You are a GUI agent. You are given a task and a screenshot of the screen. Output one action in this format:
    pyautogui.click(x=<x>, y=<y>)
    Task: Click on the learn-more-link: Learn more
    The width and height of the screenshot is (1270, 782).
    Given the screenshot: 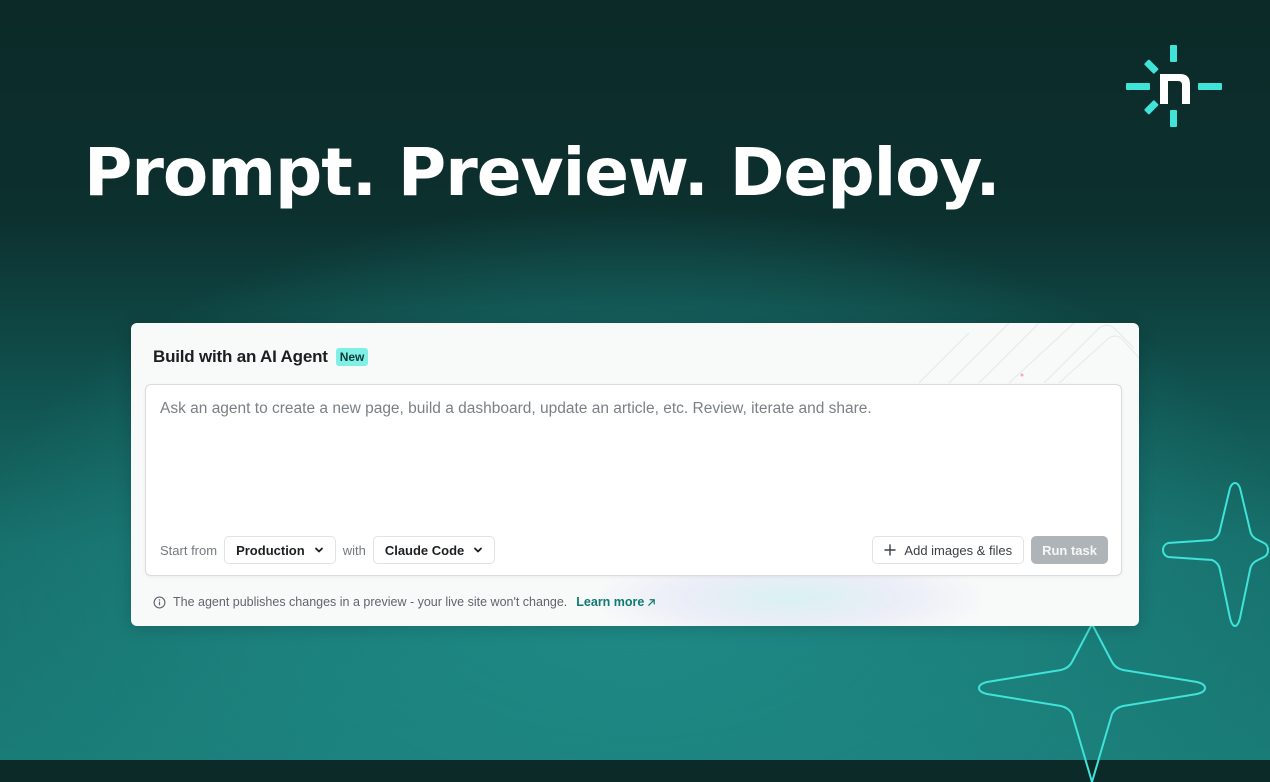 What is the action you would take?
    pyautogui.click(x=616, y=602)
    